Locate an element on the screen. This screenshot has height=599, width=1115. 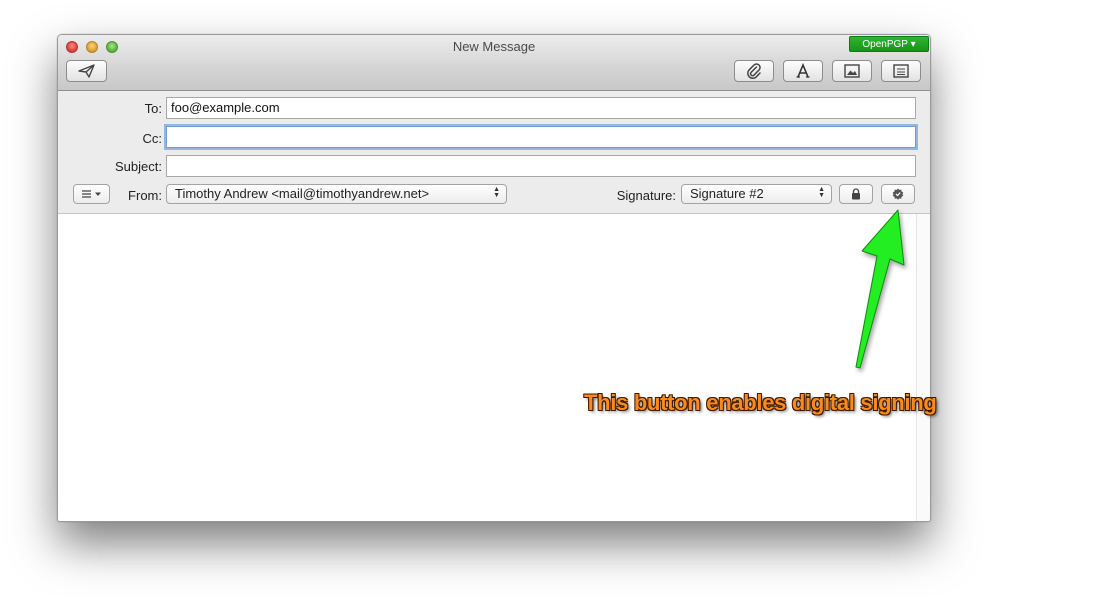
to-label: To: is located at coordinates (153, 108).